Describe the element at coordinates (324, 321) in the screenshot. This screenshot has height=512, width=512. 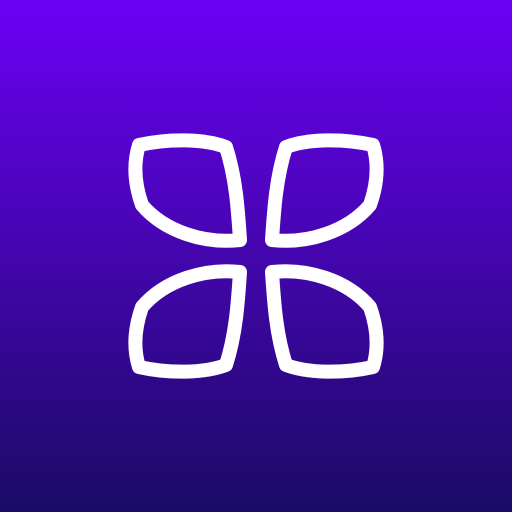
I see `petal-bottom-right` at that location.